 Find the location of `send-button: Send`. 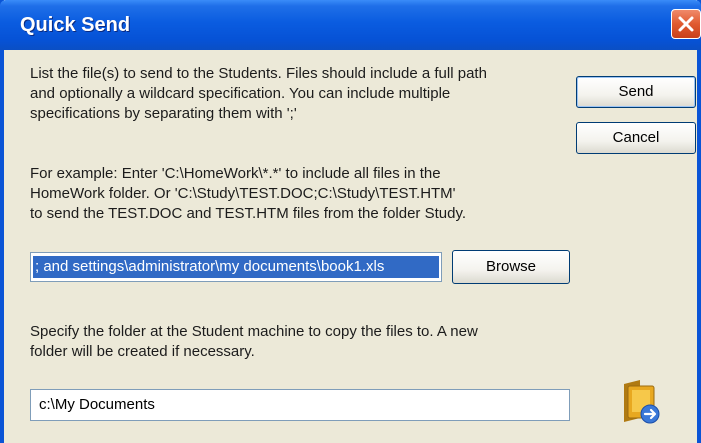

send-button: Send is located at coordinates (636, 92).